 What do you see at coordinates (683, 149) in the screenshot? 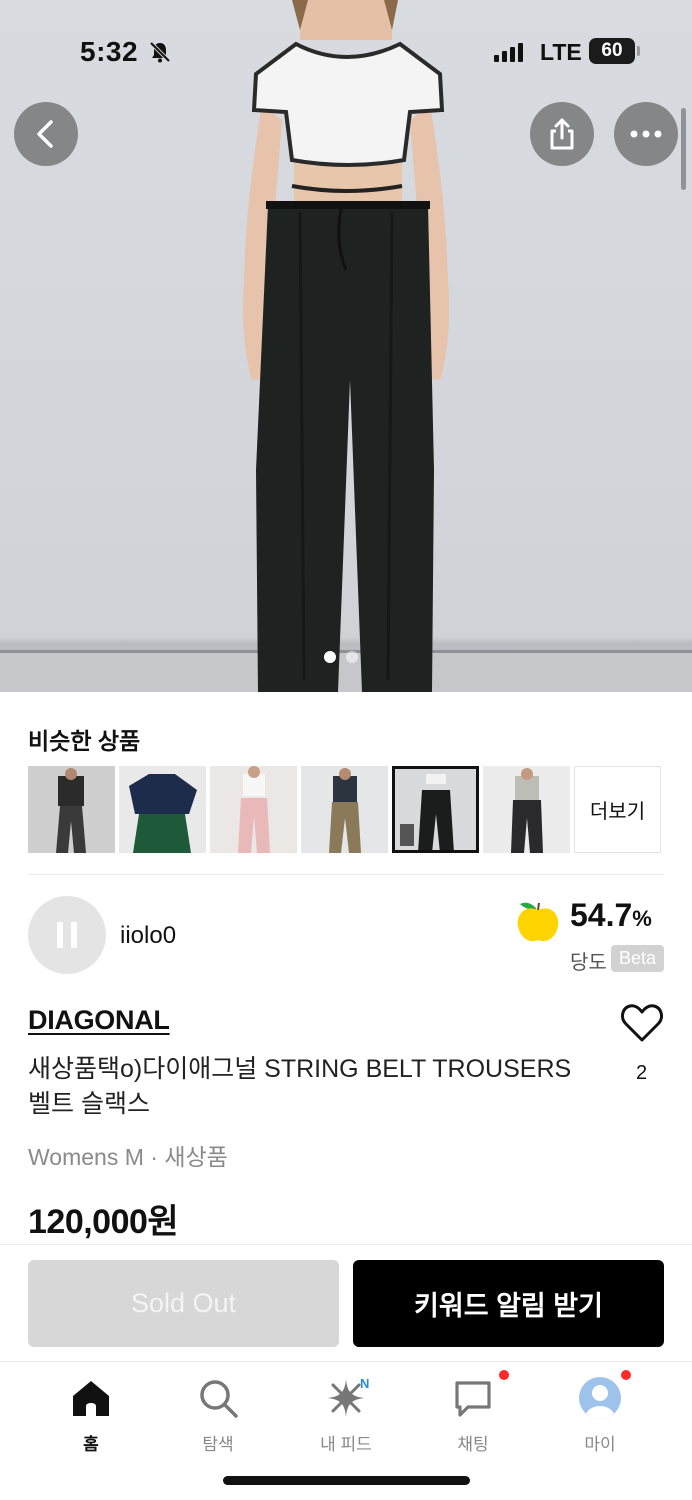
I see `scroll-indicator` at bounding box center [683, 149].